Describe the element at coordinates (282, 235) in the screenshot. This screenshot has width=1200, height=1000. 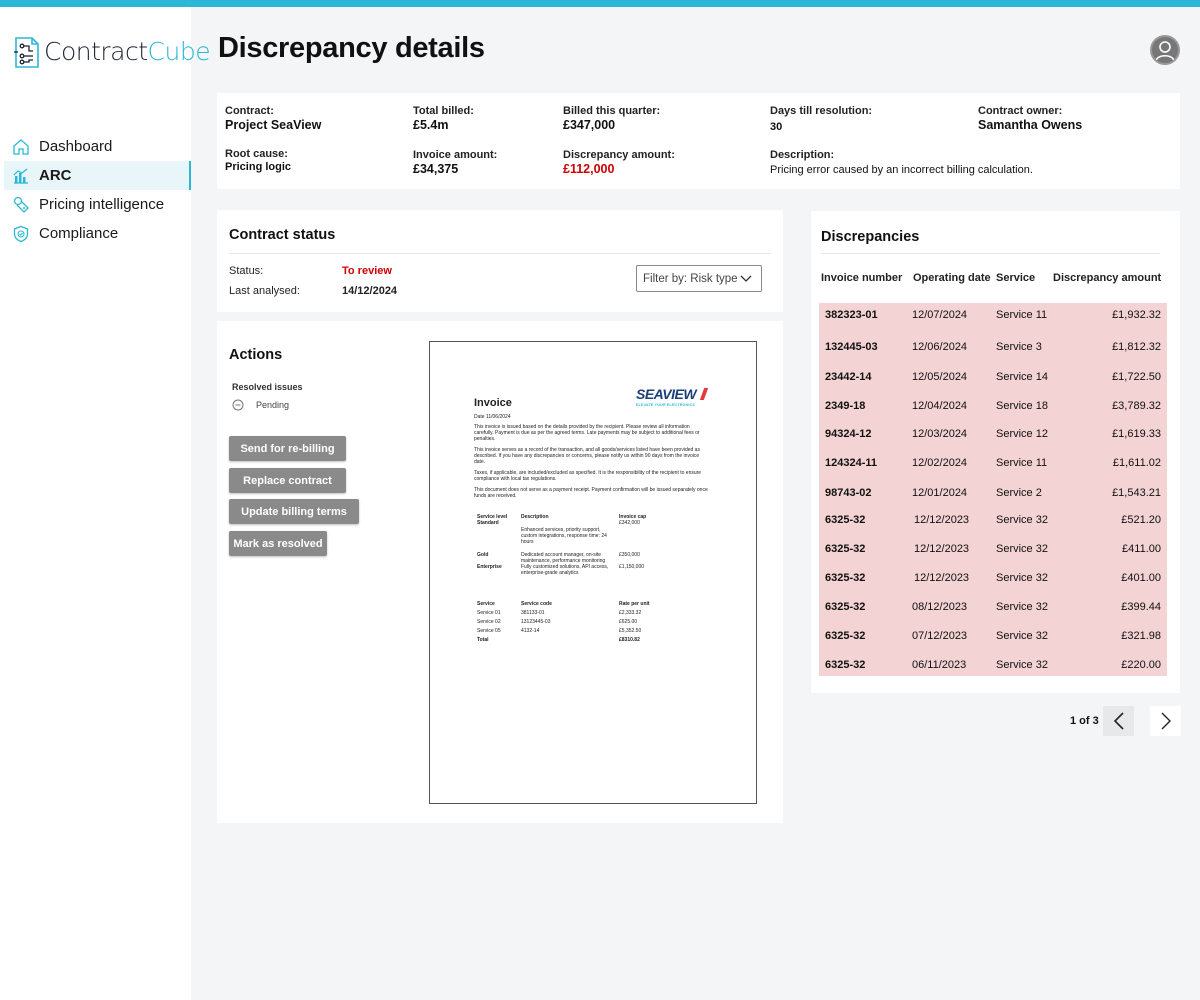
I see `contract-status-title: Contract status` at that location.